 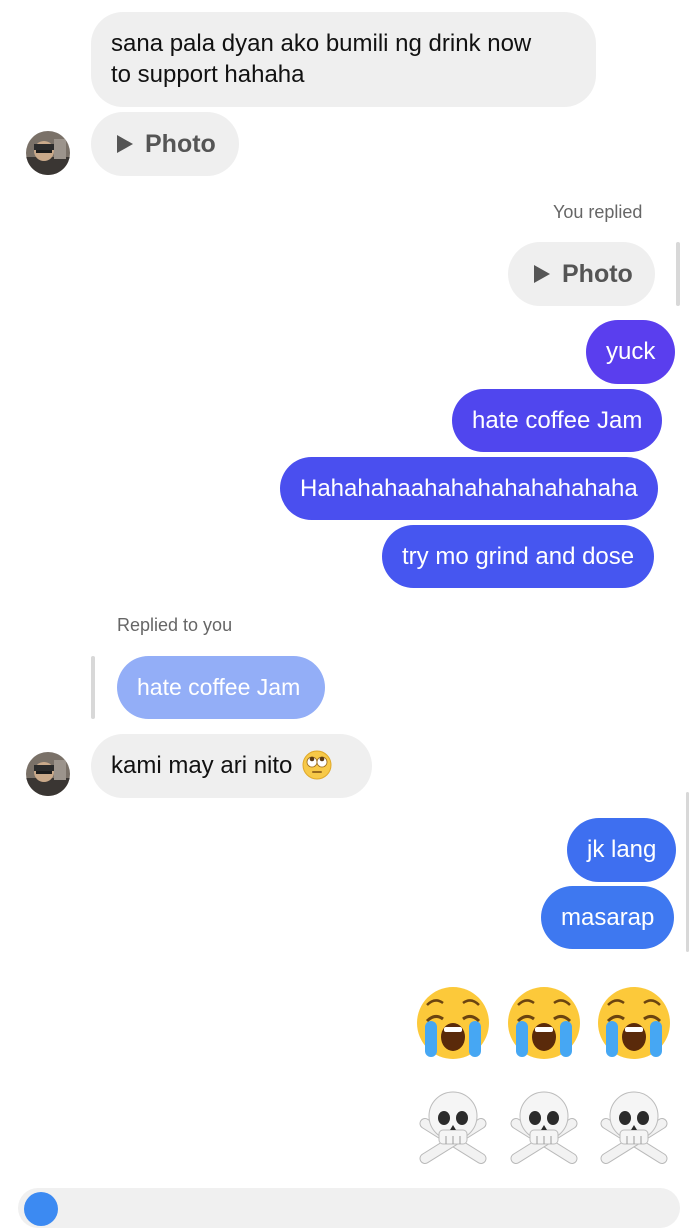 I want to click on outgoing-message: try mo grind and dose, so click(x=518, y=556).